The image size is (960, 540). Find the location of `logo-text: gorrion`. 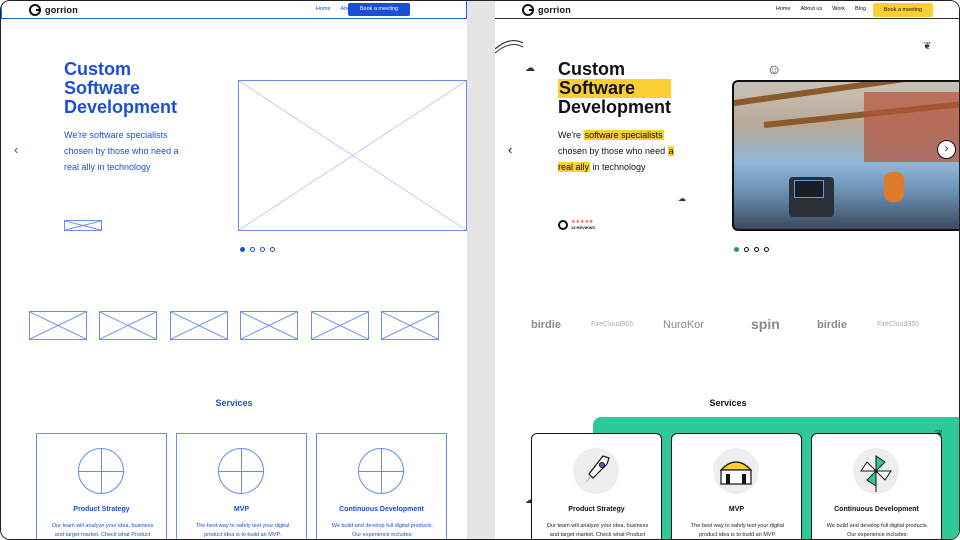

logo-text: gorrion is located at coordinates (554, 10).